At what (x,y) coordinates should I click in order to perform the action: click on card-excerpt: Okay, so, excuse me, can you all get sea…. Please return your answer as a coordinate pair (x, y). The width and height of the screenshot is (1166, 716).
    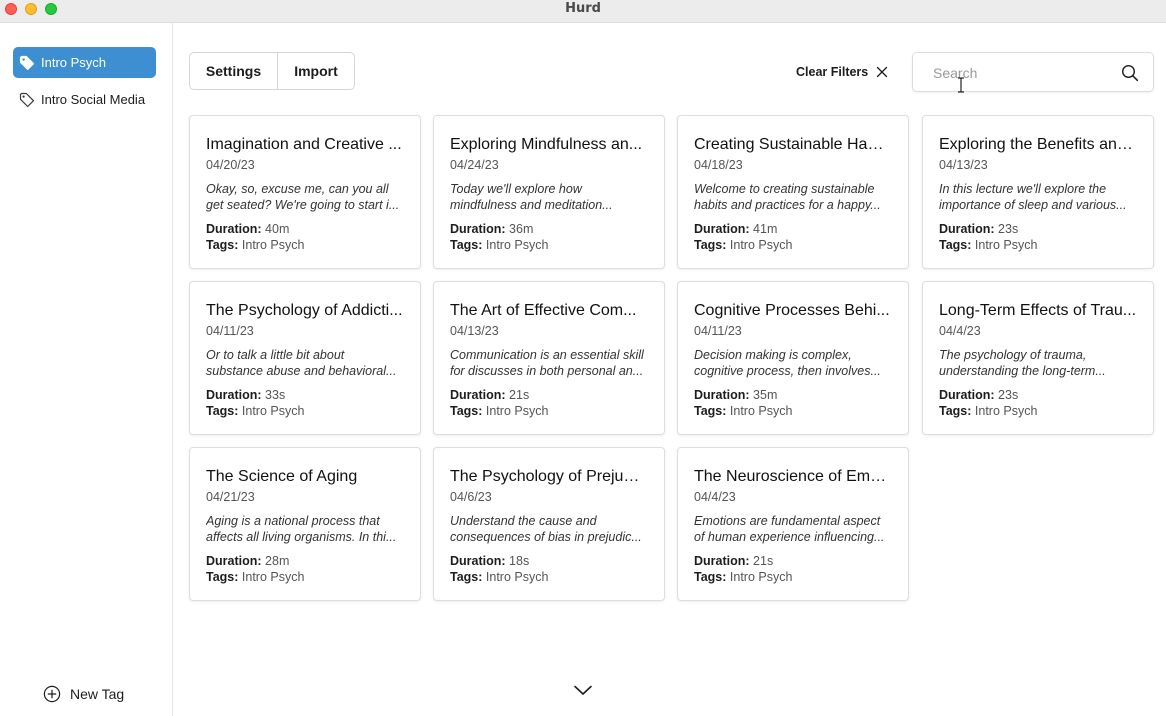
    Looking at the image, I should click on (303, 197).